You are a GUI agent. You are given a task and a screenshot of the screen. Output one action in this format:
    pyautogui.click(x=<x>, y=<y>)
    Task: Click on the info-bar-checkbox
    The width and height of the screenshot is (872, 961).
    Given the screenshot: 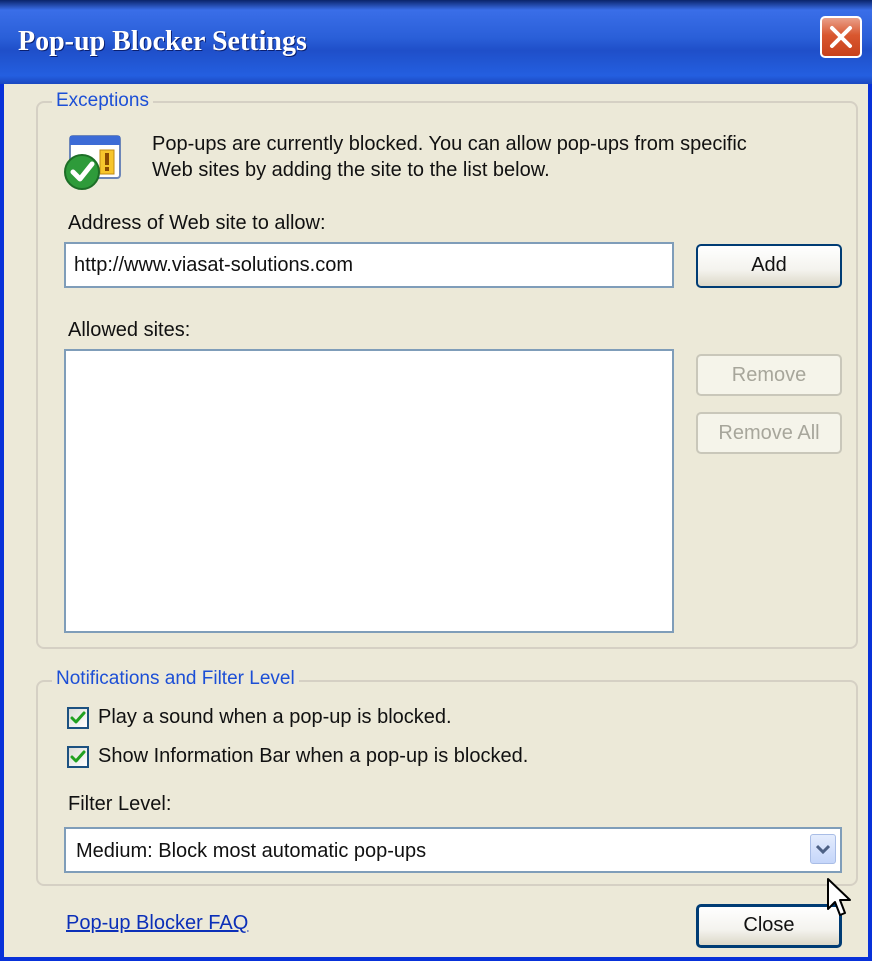 What is the action you would take?
    pyautogui.click(x=78, y=757)
    